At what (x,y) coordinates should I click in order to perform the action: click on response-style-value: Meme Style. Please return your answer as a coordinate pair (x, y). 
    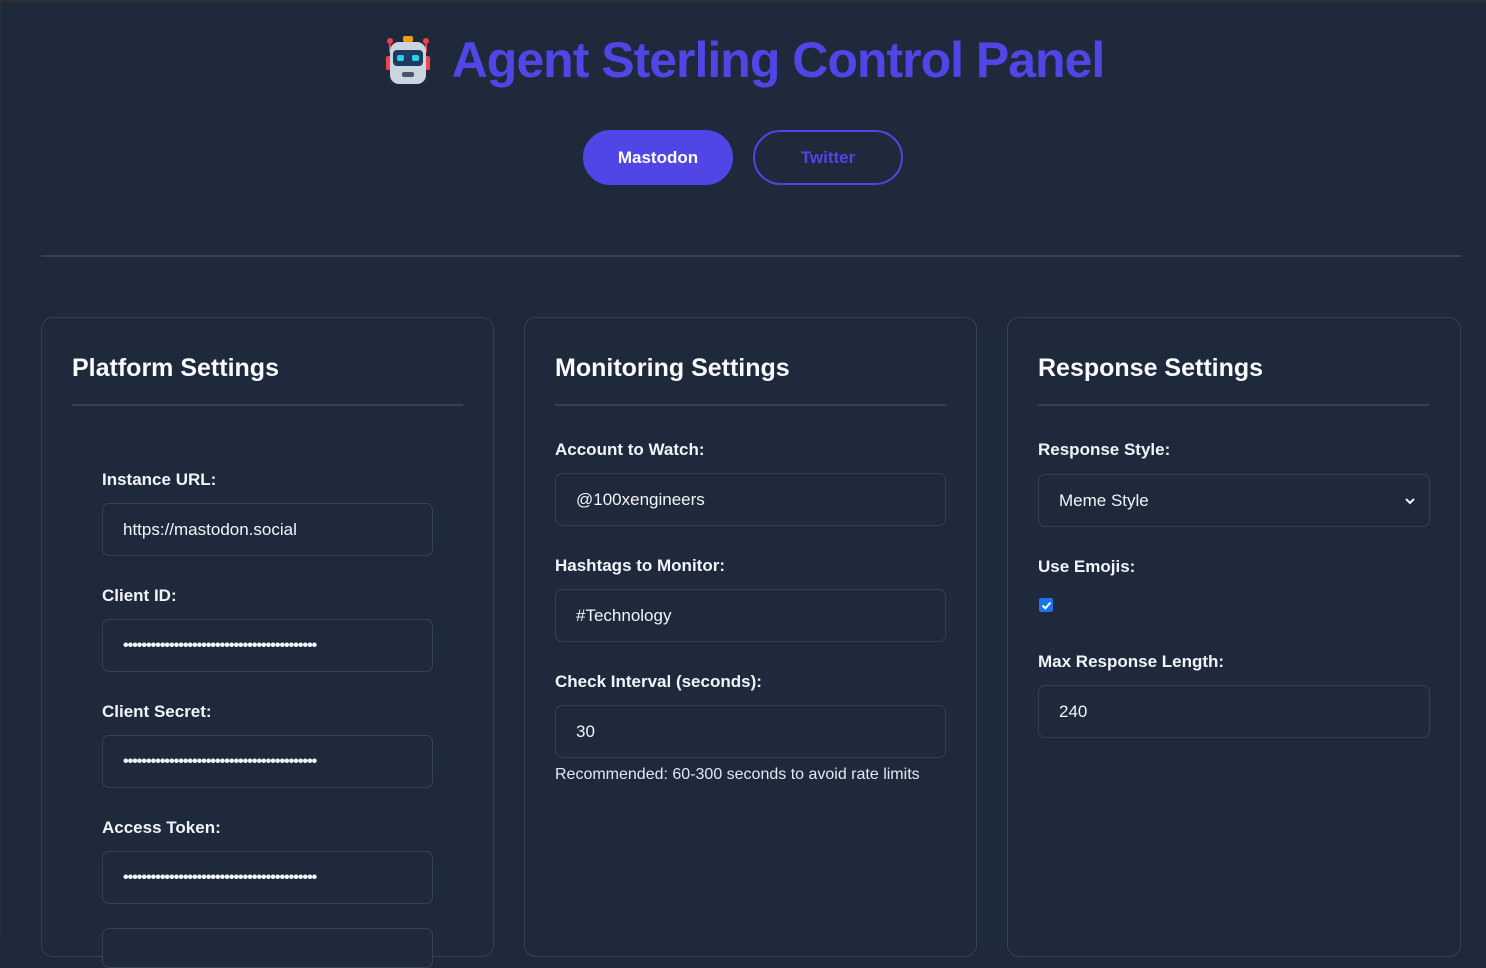
    Looking at the image, I should click on (1104, 500).